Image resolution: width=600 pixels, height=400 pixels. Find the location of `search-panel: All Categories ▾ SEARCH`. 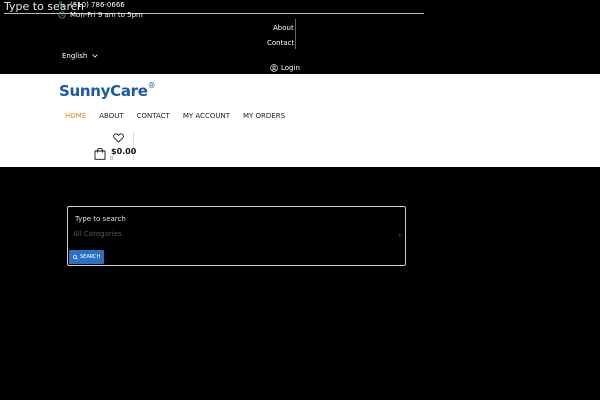

search-panel: All Categories ▾ SEARCH is located at coordinates (236, 236).